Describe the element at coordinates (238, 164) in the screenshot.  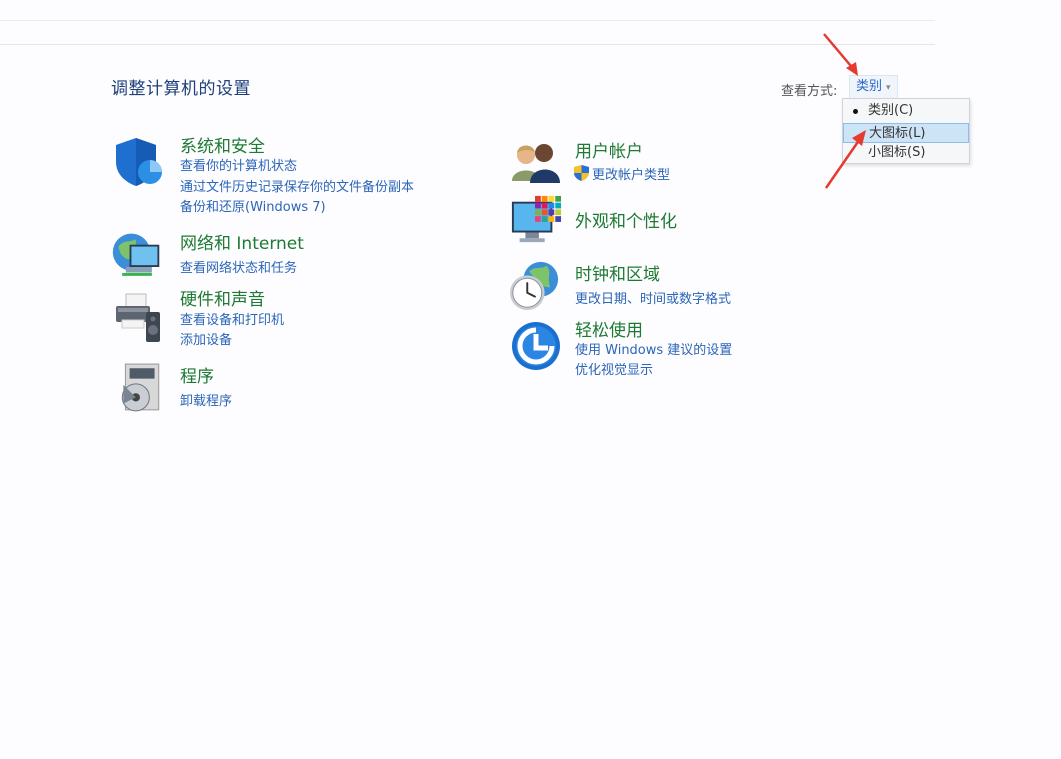
I see `link-view-computer-status: 查看你的计算机状态` at that location.